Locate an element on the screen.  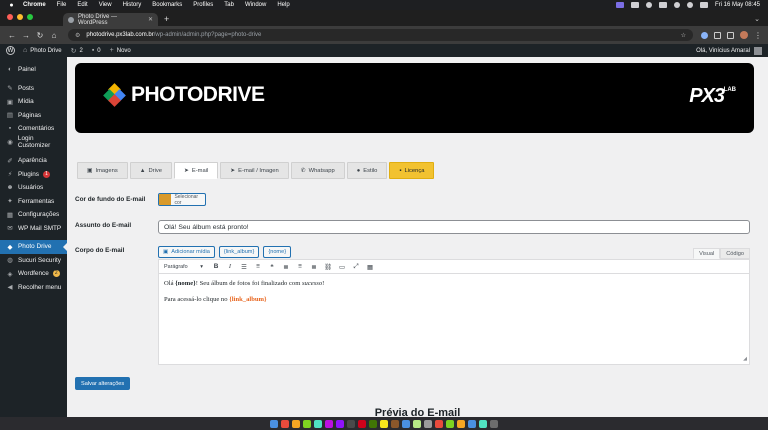
align-right-icon: ≣ is located at coordinates (314, 267).